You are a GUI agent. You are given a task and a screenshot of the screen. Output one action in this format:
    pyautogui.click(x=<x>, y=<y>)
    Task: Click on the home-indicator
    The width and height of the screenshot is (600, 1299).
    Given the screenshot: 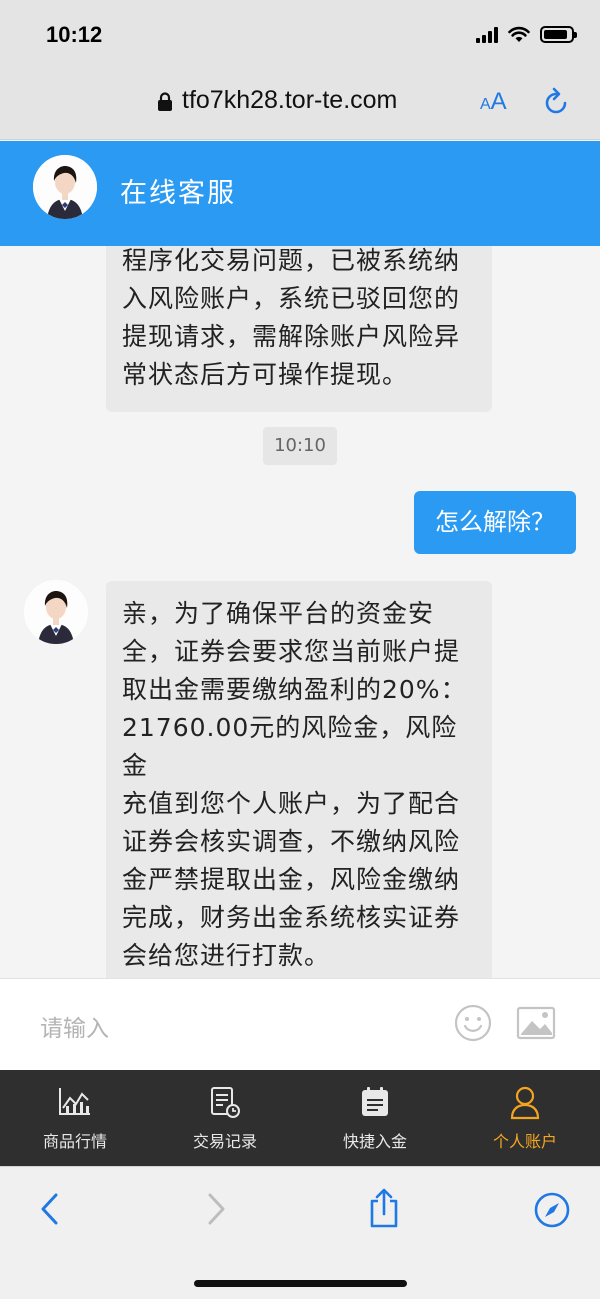 What is the action you would take?
    pyautogui.click(x=300, y=1283)
    